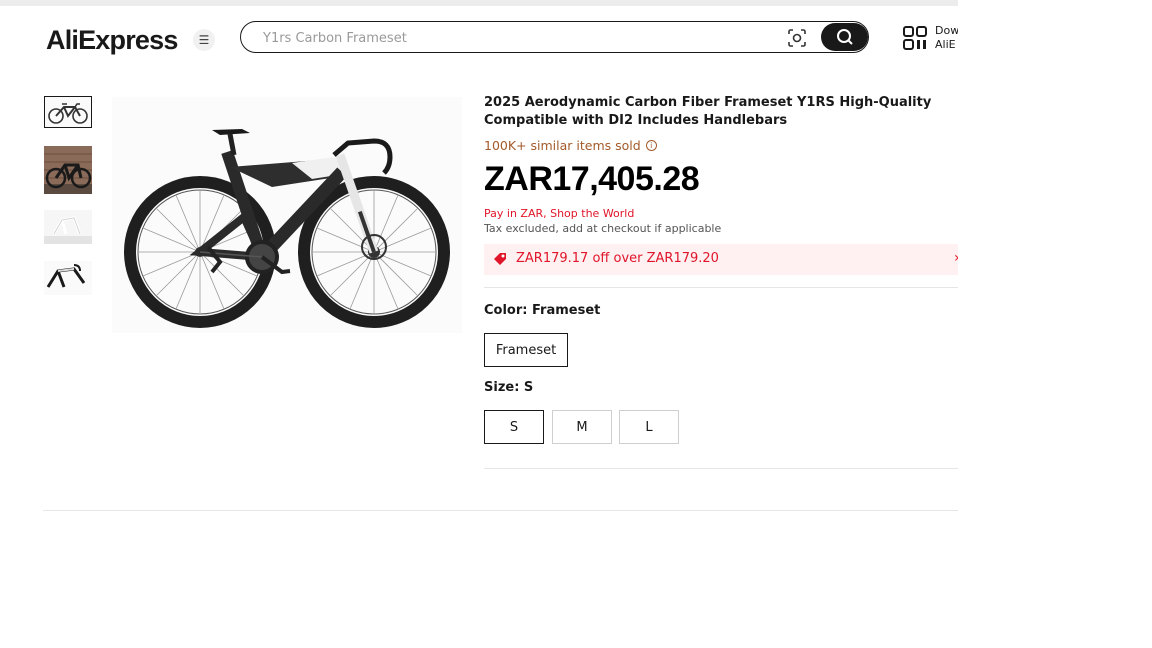  I want to click on download-app-link: Dow AliE, so click(946, 38).